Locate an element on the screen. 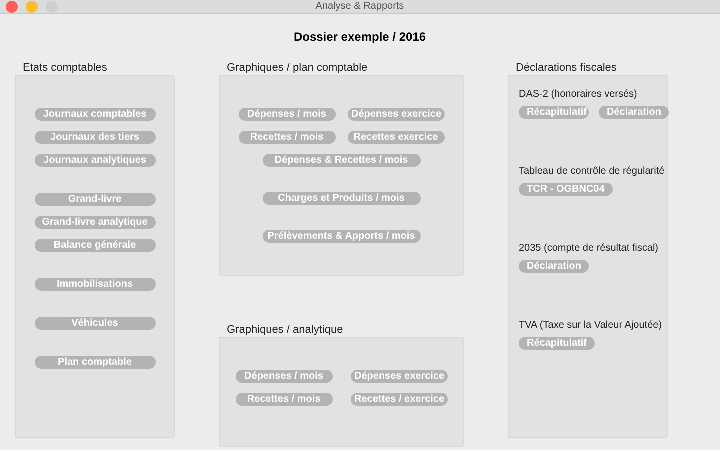 This screenshot has height=450, width=720. section-title: Etats comptables is located at coordinates (65, 67).